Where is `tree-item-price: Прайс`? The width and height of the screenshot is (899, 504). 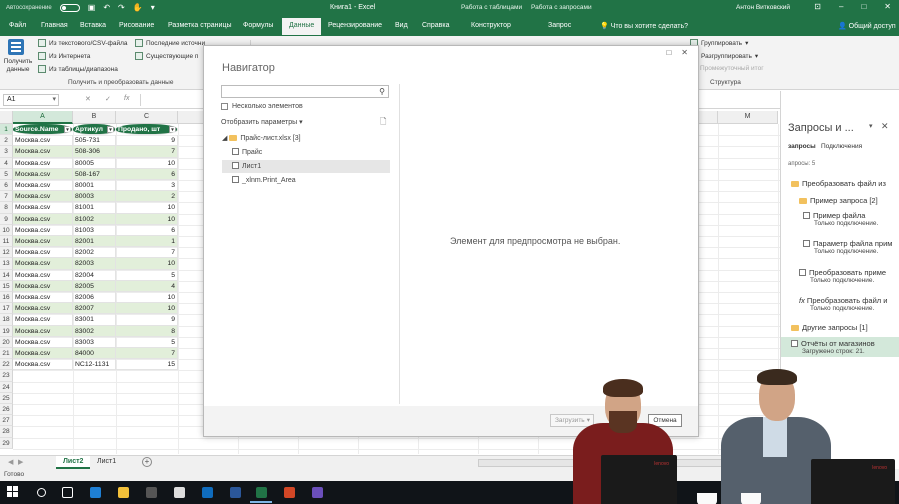 tree-item-price: Прайс is located at coordinates (306, 152).